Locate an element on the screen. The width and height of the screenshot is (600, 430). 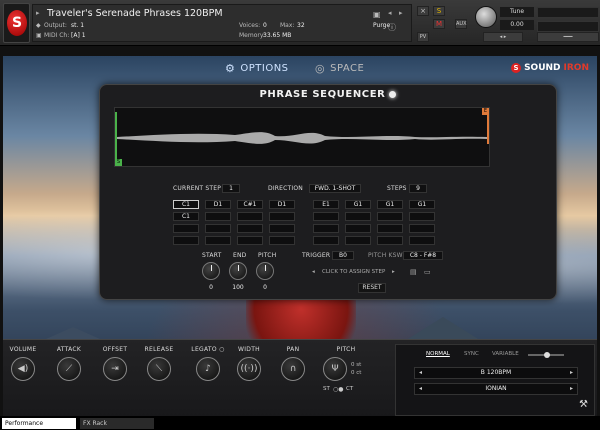
scale-prev-icon: ◂ is located at coordinates (420, 389).